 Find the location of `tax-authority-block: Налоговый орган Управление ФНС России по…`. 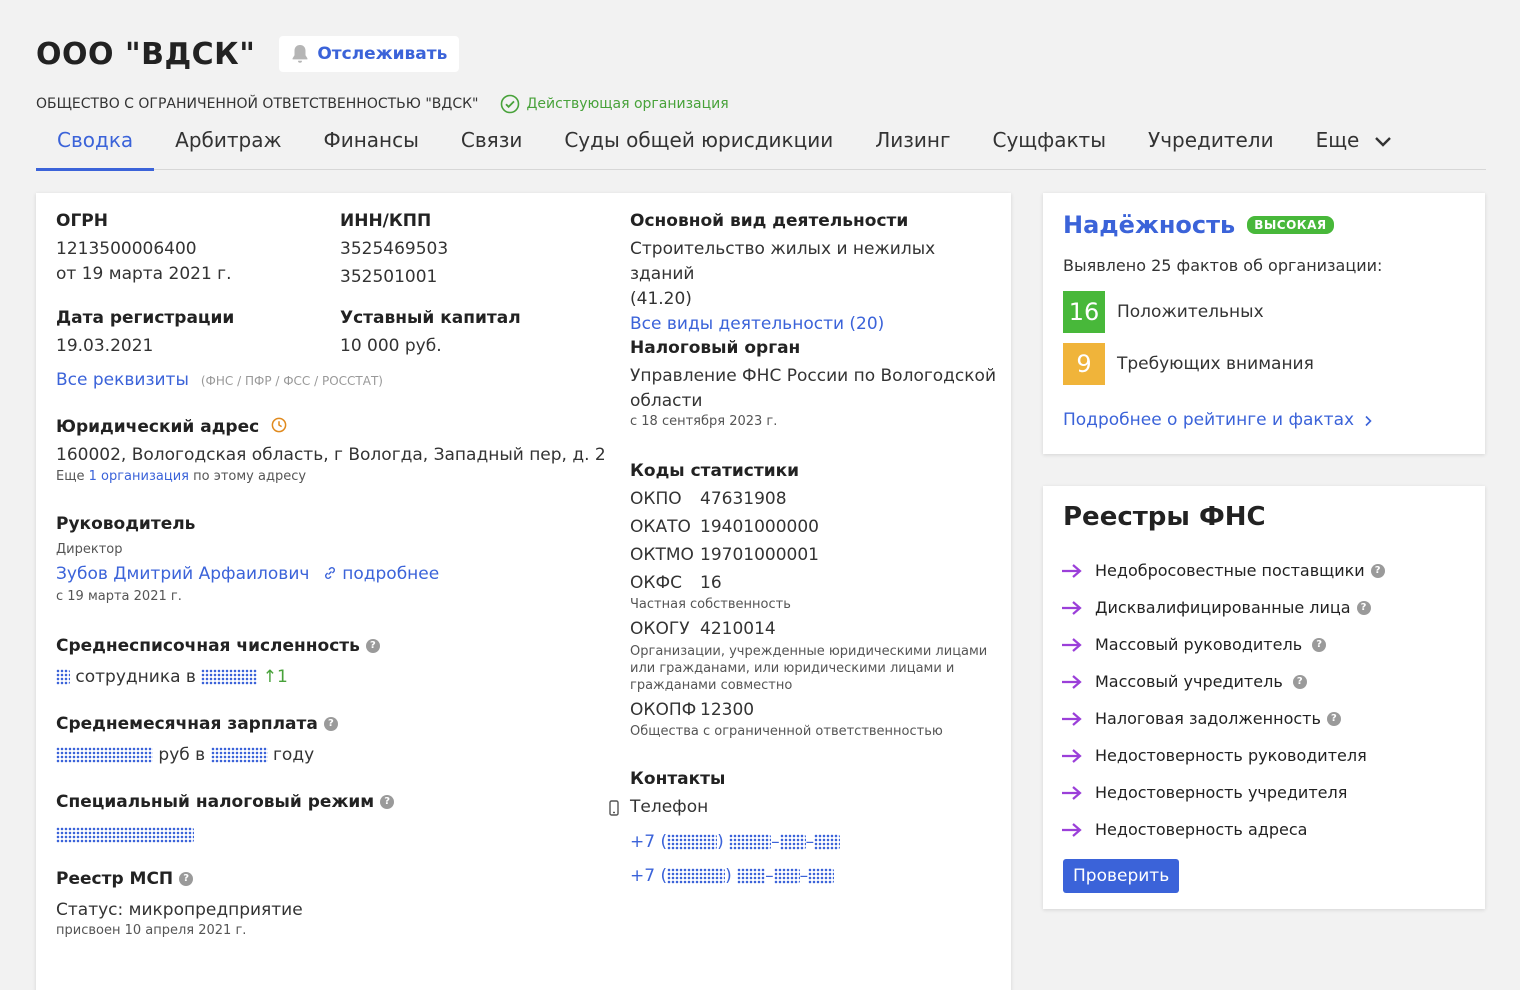

tax-authority-block: Налоговый орган Управление ФНС России по… is located at coordinates (815, 383).